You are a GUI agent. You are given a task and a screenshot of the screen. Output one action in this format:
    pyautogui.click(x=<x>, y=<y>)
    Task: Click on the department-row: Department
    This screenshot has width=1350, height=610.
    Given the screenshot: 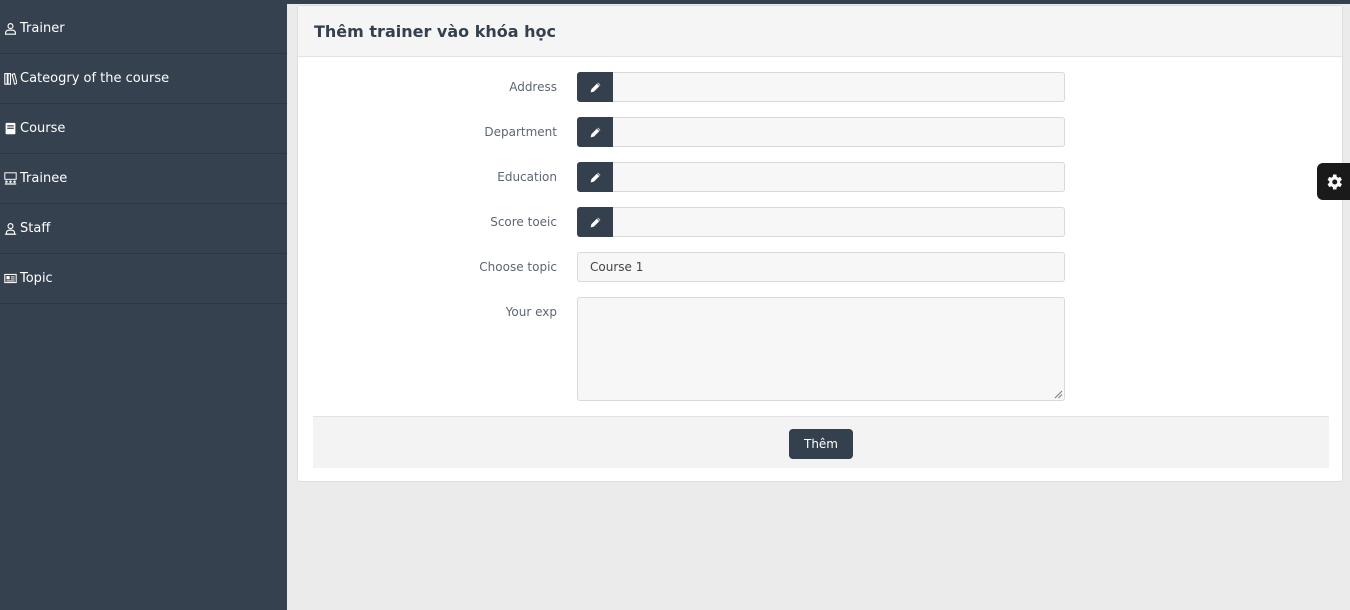 What is the action you would take?
    pyautogui.click(x=821, y=132)
    